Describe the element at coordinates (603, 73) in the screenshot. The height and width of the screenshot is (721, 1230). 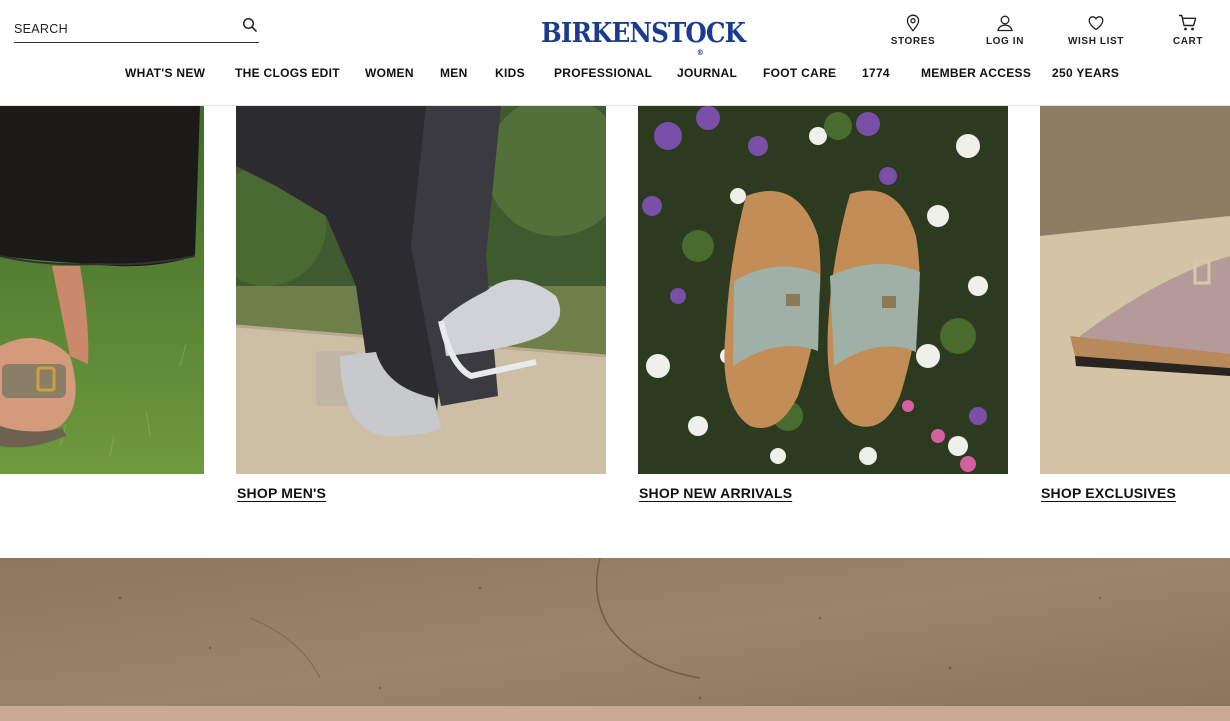
I see `nav-item-professional: PROFESSIONAL` at that location.